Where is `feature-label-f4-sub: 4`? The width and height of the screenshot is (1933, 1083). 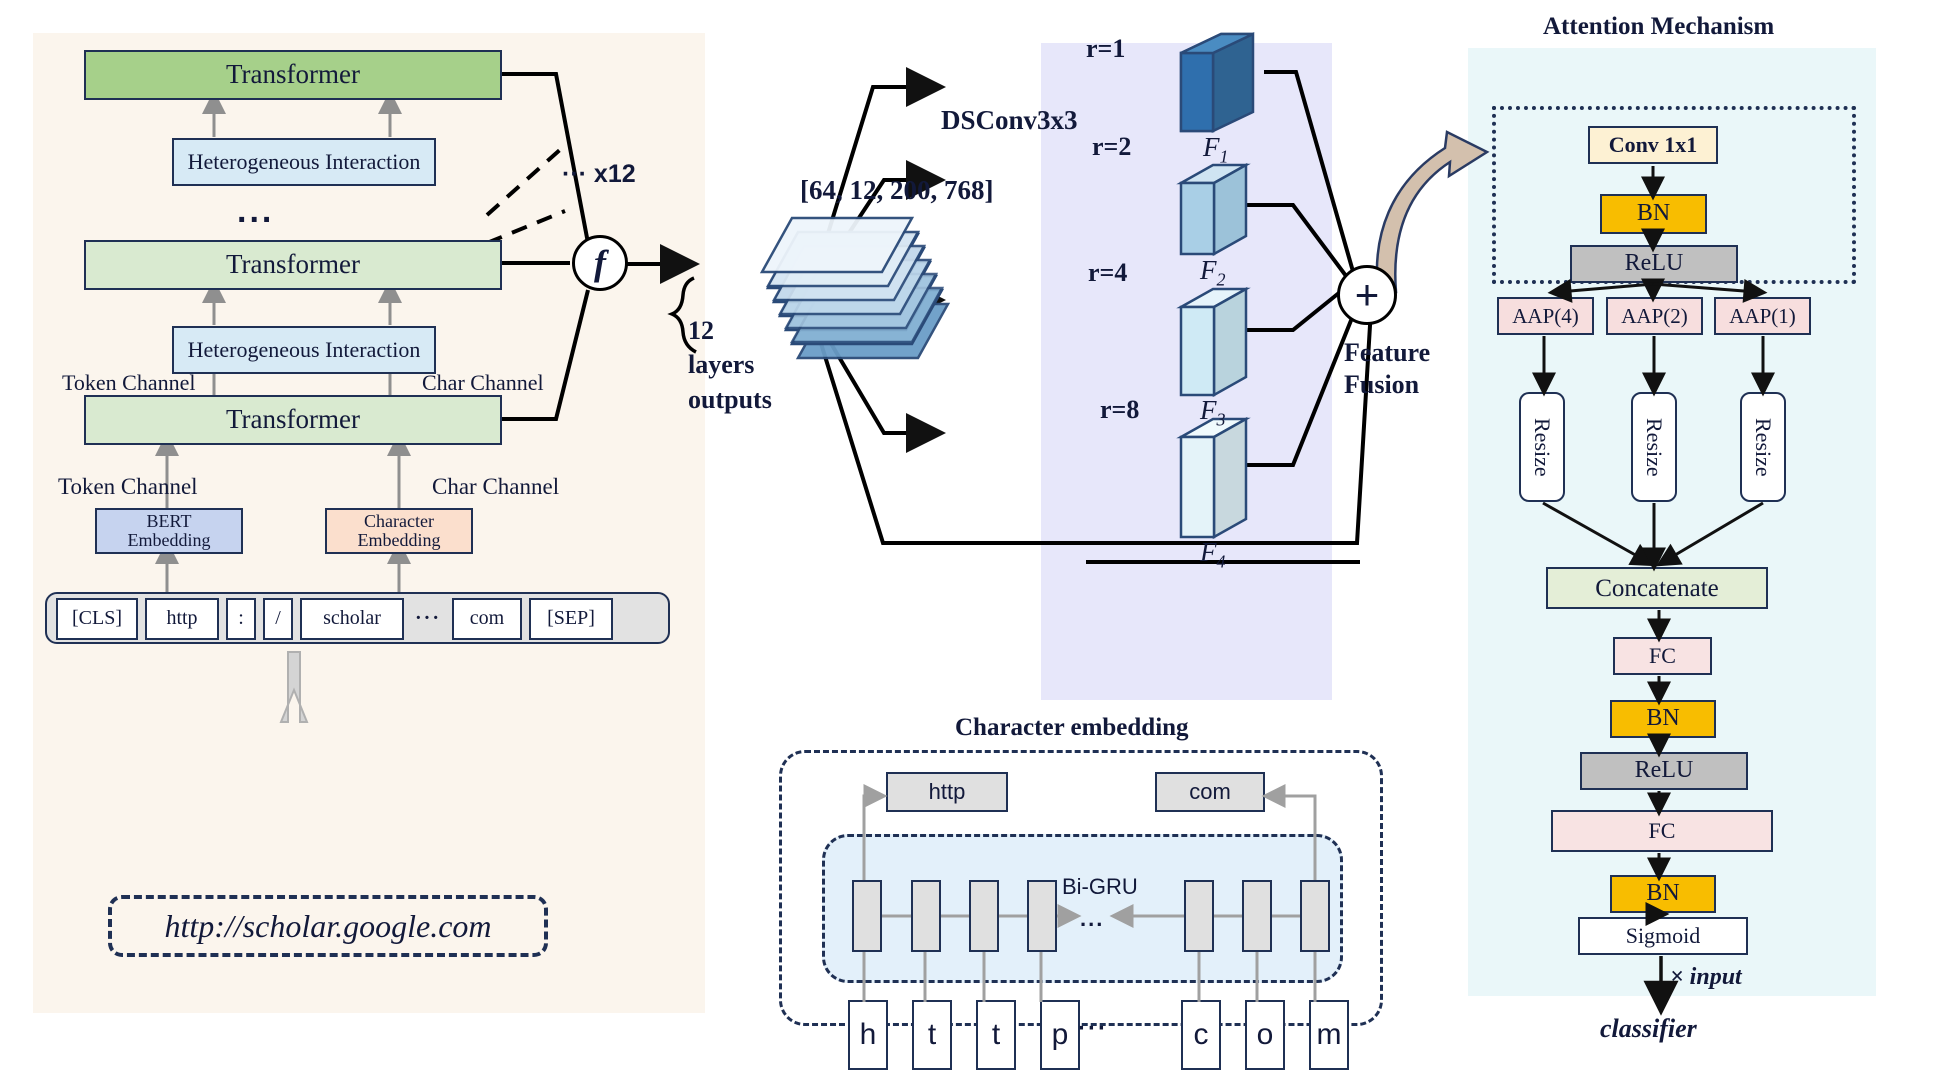 feature-label-f4-sub: 4 is located at coordinates (1221, 561).